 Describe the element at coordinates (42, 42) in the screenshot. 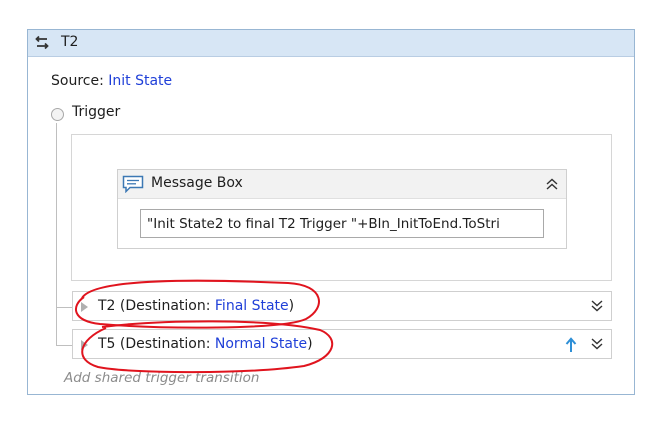

I see `transition-icon` at that location.